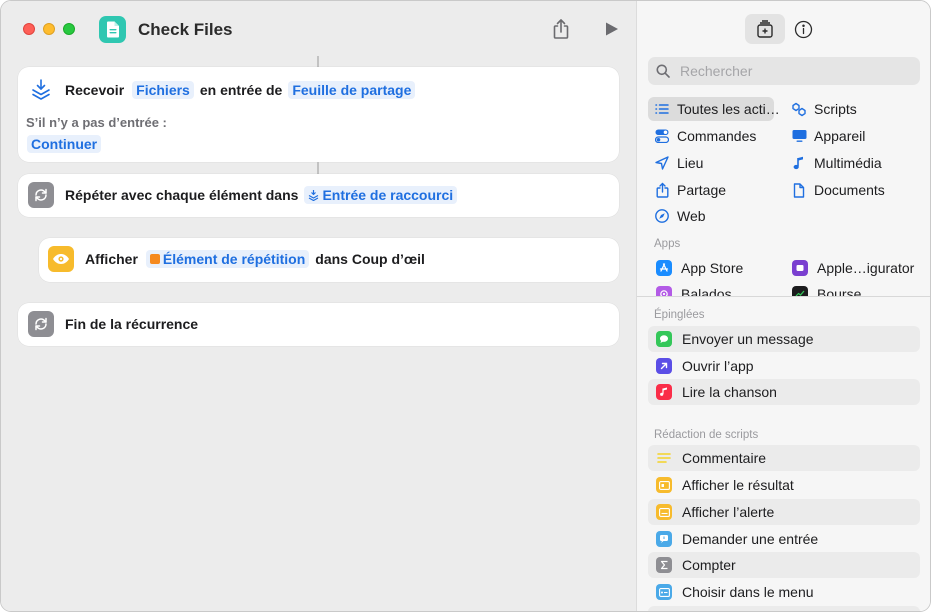  I want to click on app-stocks: Bourse, so click(853, 289).